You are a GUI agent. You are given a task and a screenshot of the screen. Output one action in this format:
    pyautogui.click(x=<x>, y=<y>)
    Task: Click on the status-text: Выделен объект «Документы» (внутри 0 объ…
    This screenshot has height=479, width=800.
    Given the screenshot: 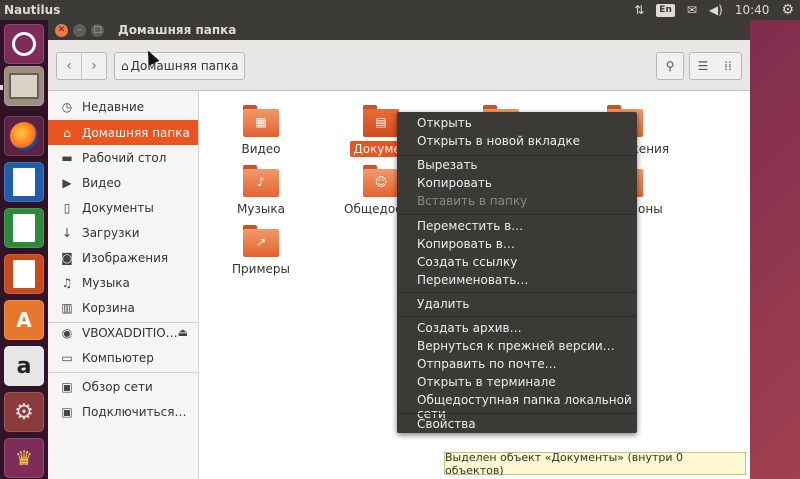 What is the action you would take?
    pyautogui.click(x=564, y=463)
    